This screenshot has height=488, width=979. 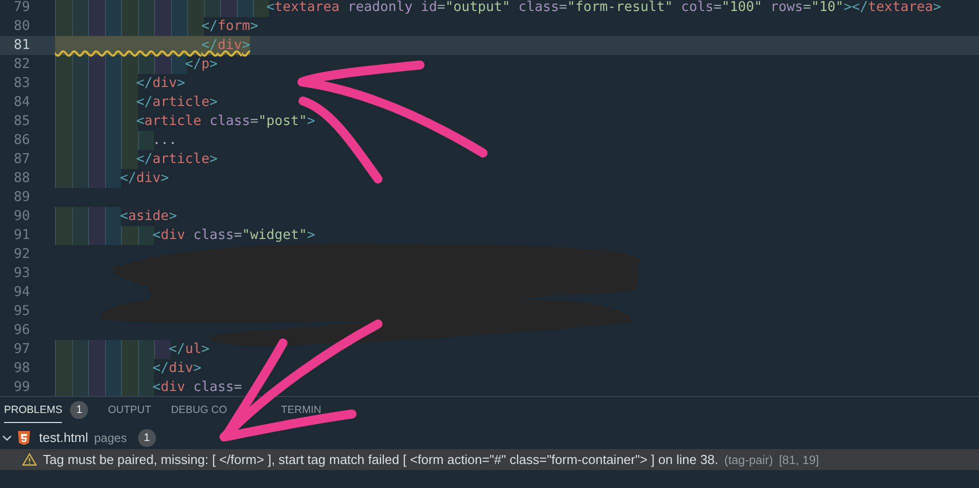 I want to click on line-number: 92, so click(x=21, y=254).